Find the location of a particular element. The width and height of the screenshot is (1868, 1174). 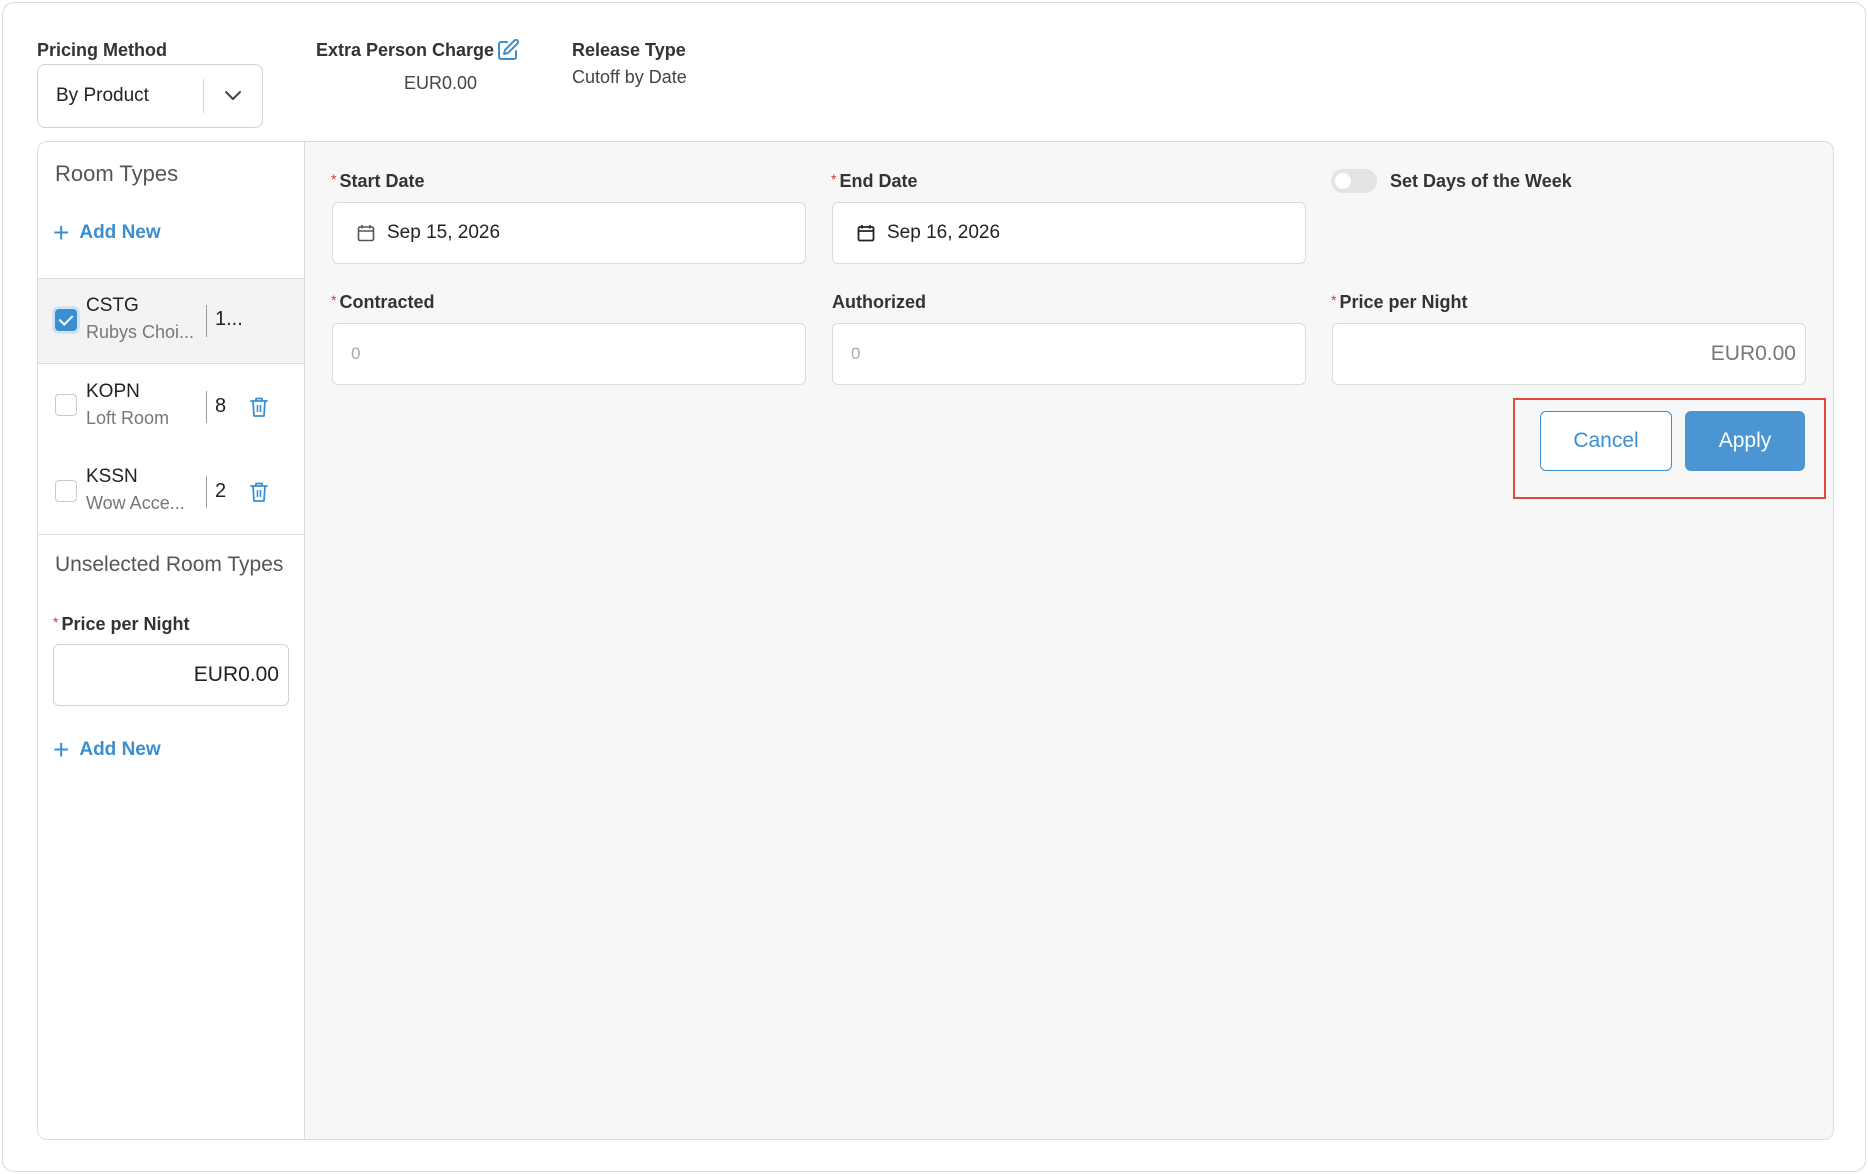

cancel-button: Cancel is located at coordinates (1606, 441).